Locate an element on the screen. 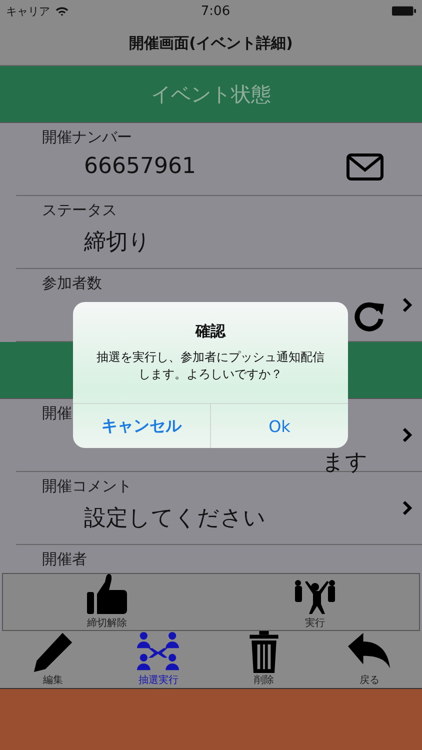 The height and width of the screenshot is (750, 422). tab: 編集 is located at coordinates (53, 659).